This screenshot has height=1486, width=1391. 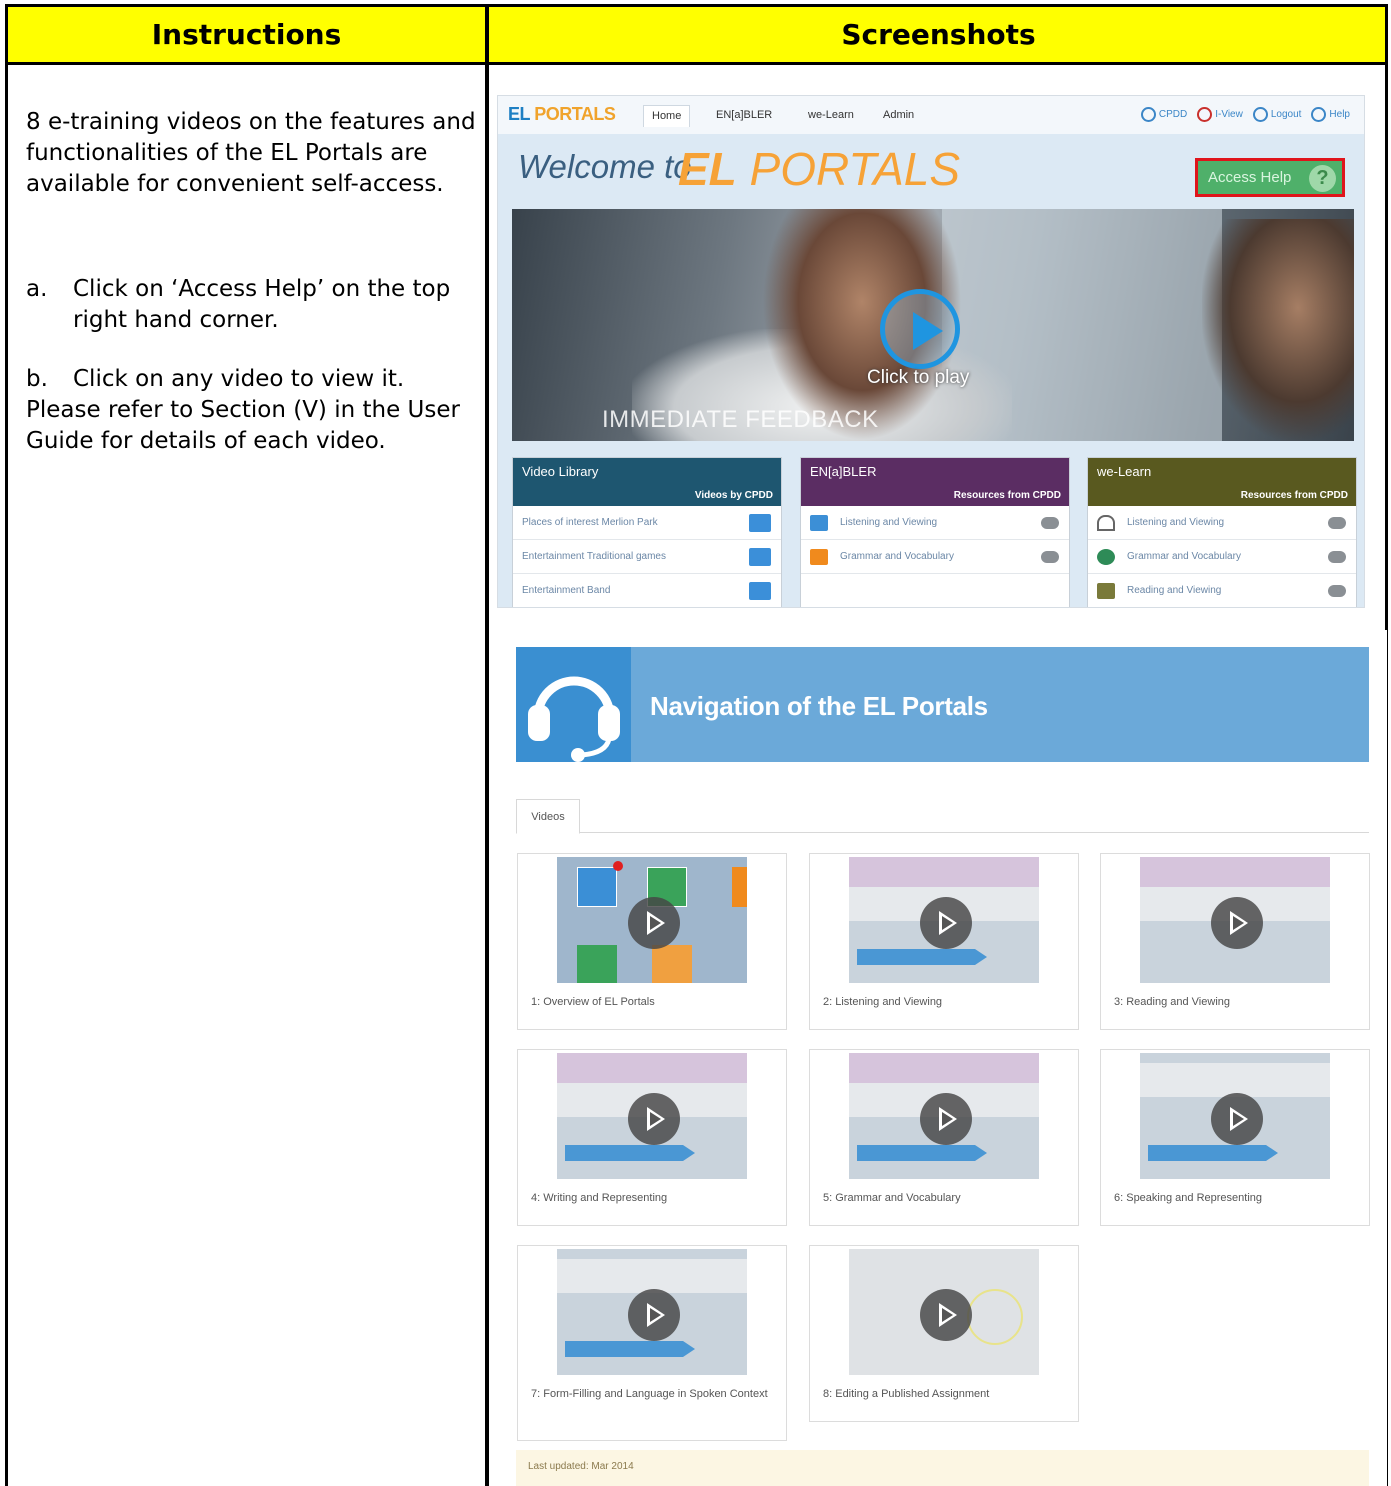 I want to click on column-divider, so click(x=487, y=746).